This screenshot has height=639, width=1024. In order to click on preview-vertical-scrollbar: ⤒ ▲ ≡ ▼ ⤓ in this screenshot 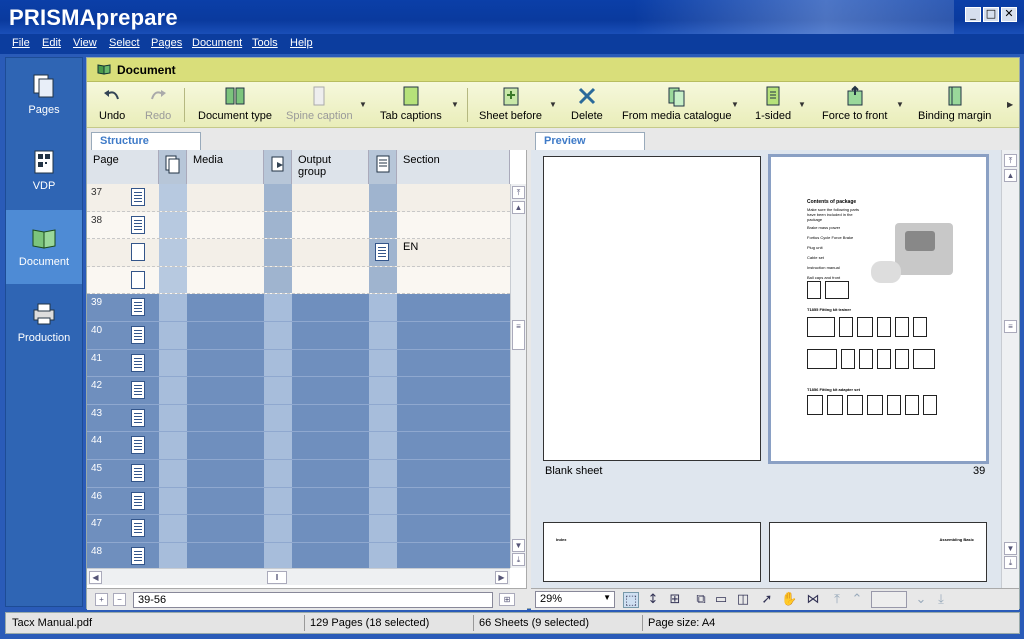, I will do `click(1010, 370)`.